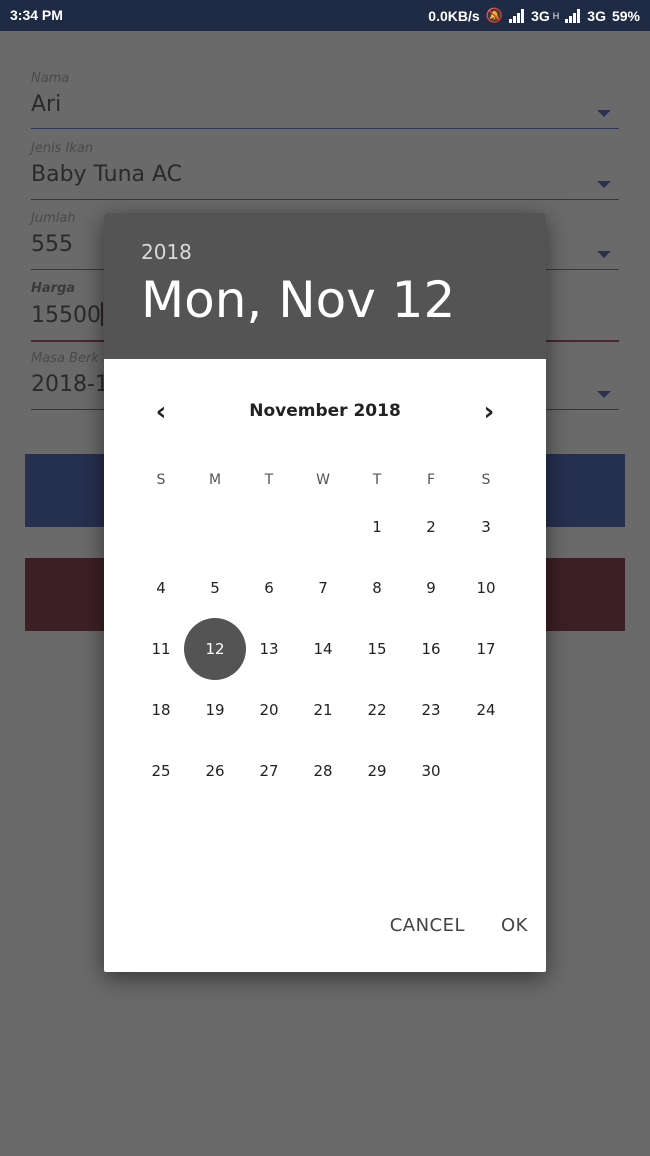 Image resolution: width=650 pixels, height=1156 pixels. I want to click on calendar-day: 2, so click(431, 527).